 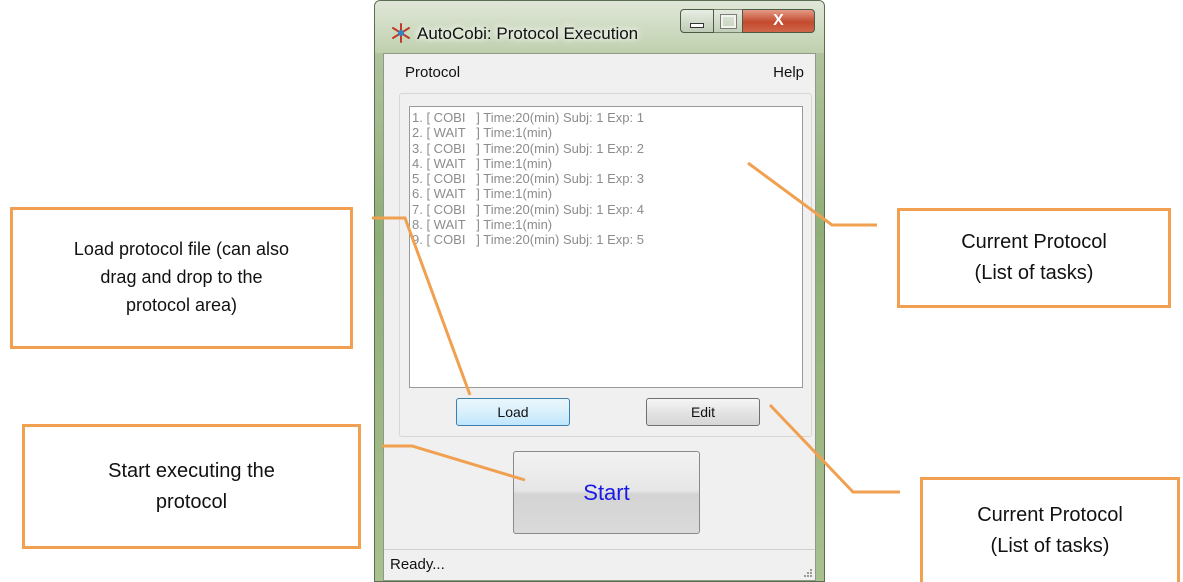 What do you see at coordinates (607, 148) in the screenshot?
I see `protocol-task-item: 3. [ COBI ] Time:20(min) Subj: 1 Exp: 2` at bounding box center [607, 148].